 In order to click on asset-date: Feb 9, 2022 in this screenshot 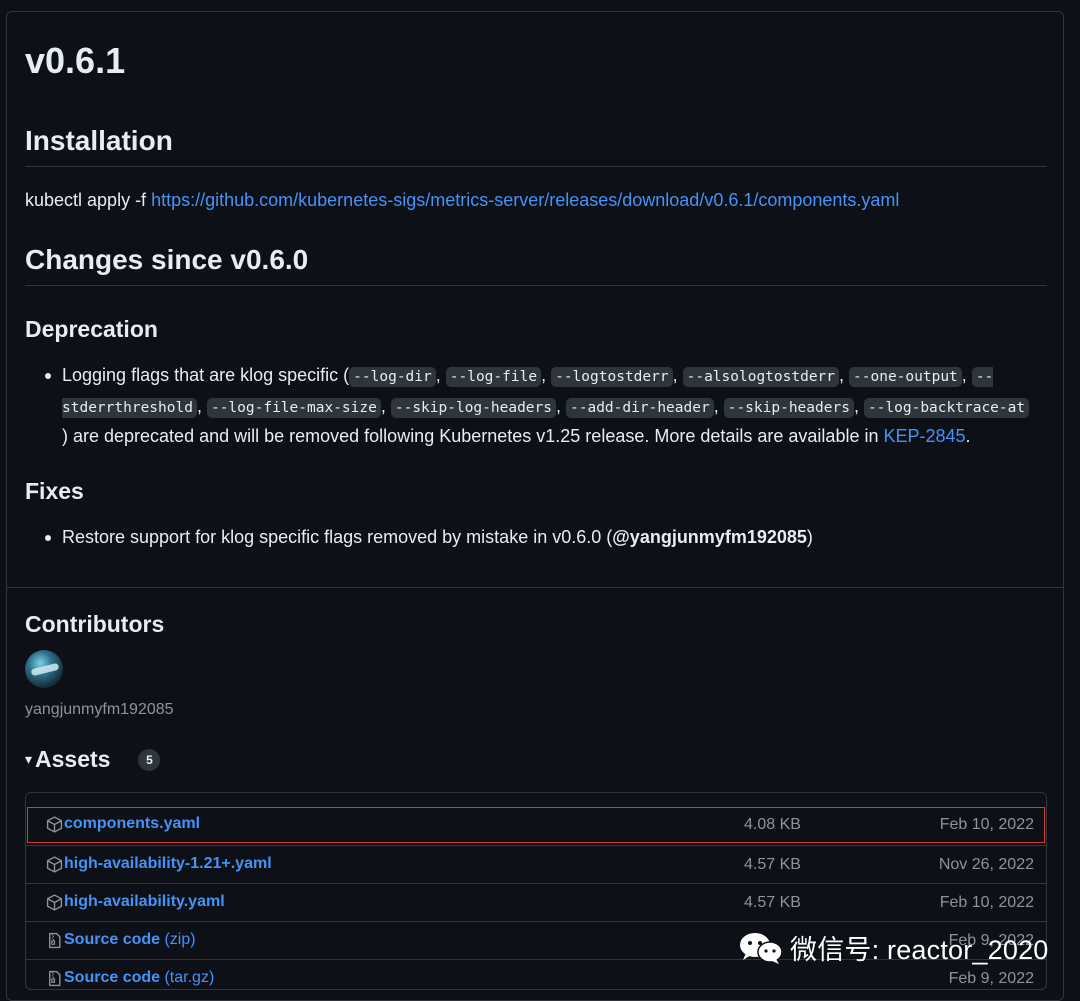, I will do `click(991, 978)`.